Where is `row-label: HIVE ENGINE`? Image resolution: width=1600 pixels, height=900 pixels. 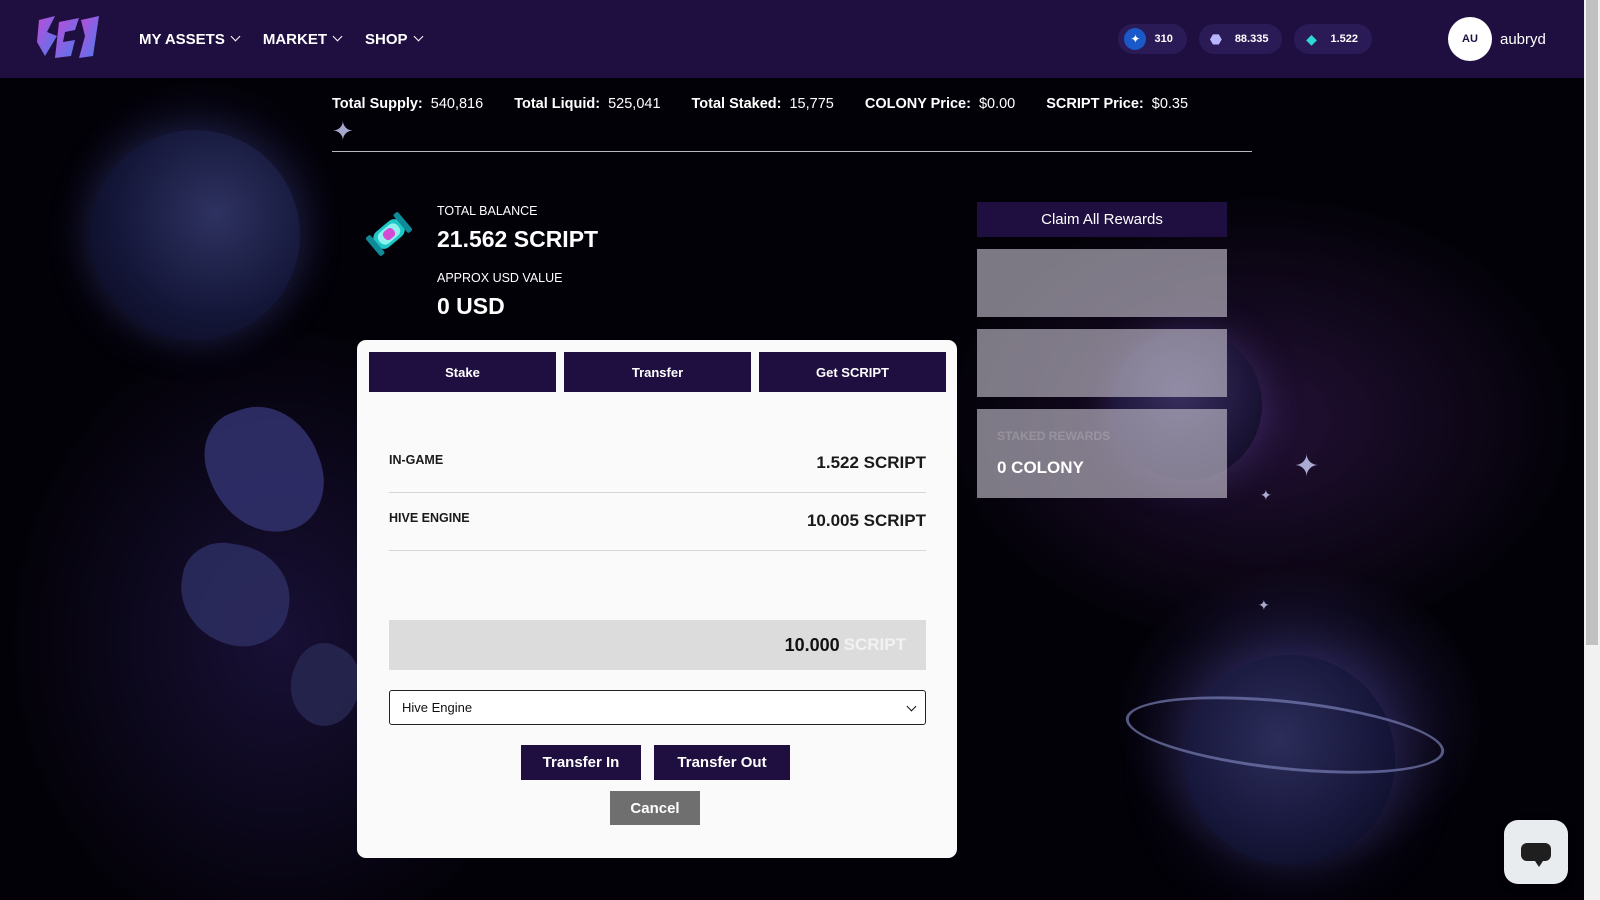
row-label: HIVE ENGINE is located at coordinates (429, 518).